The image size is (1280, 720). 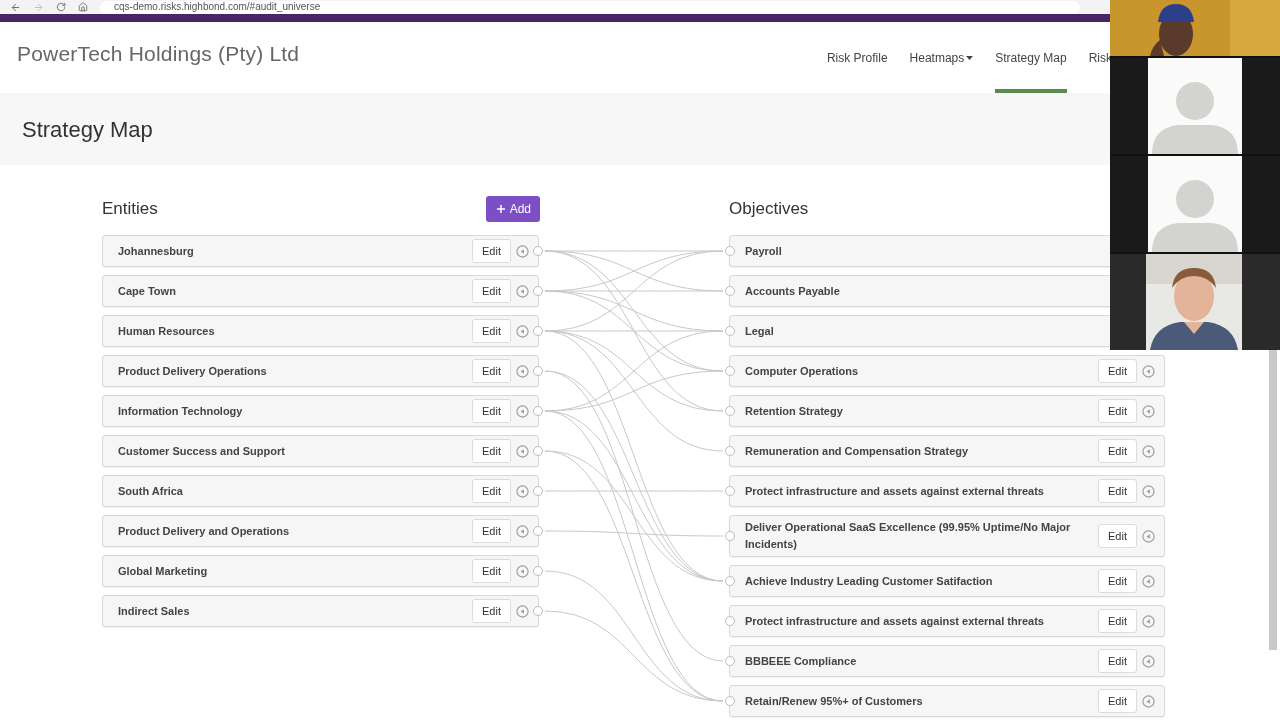 I want to click on item-name: Human Resources, so click(x=167, y=331).